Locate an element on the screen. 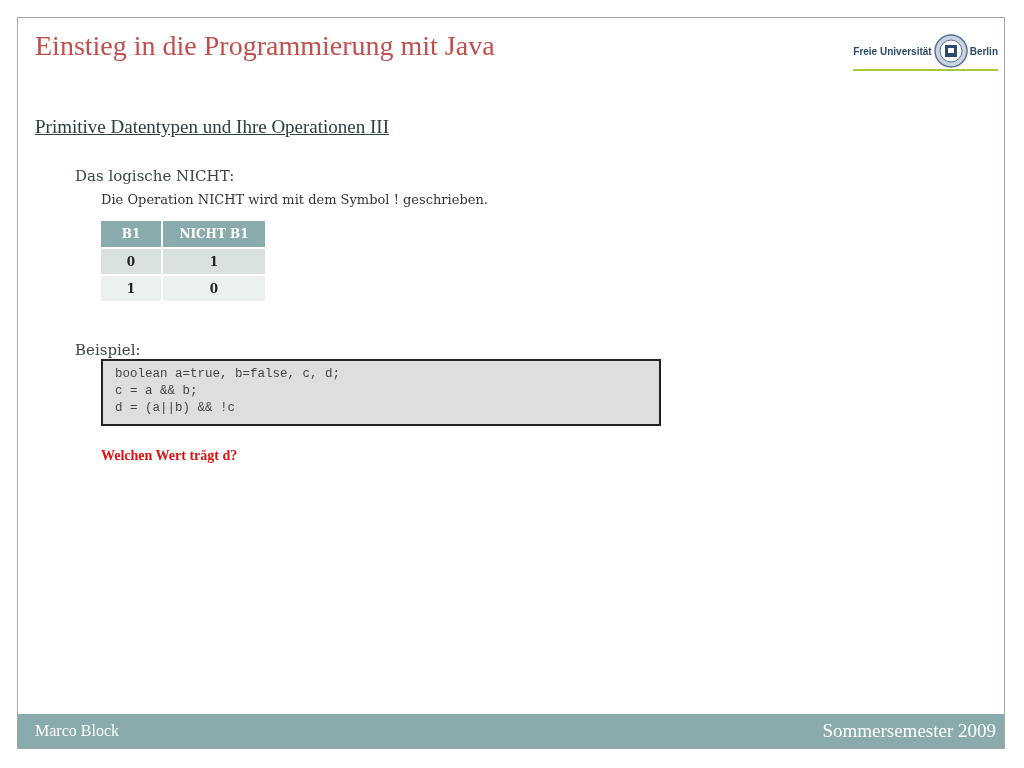  body-text: Die Operation NICHT wird mit dem Symbol ! geschrieben. is located at coordinates (295, 199).